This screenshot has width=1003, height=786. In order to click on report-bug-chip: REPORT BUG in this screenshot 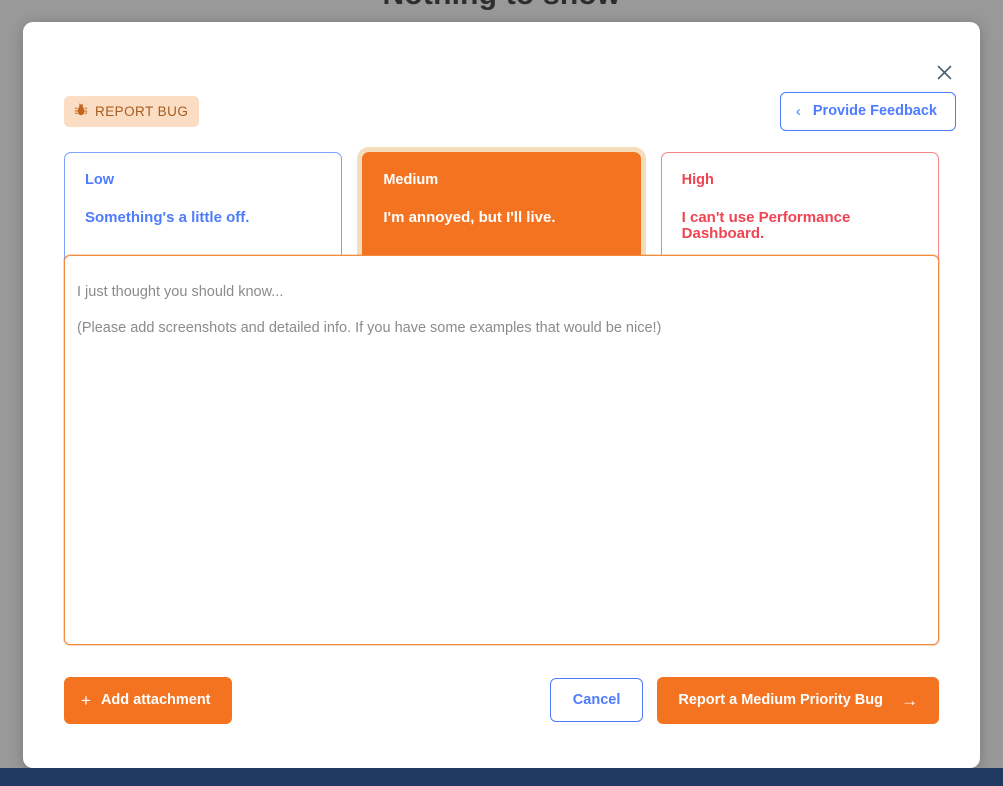, I will do `click(132, 111)`.